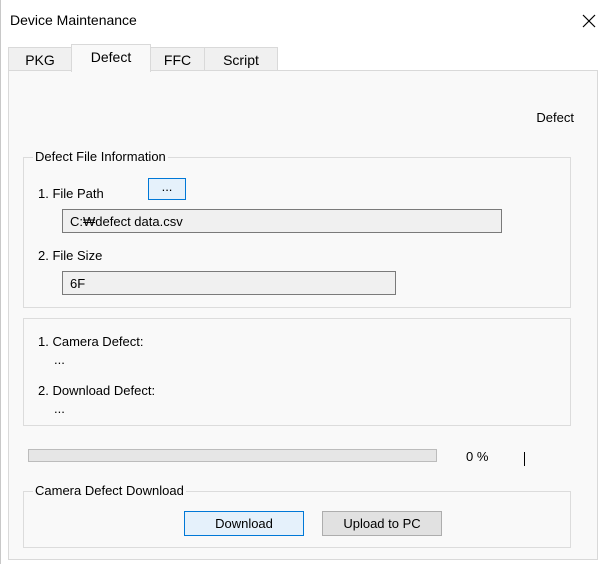 This screenshot has width=603, height=564. I want to click on text-caret, so click(524, 459).